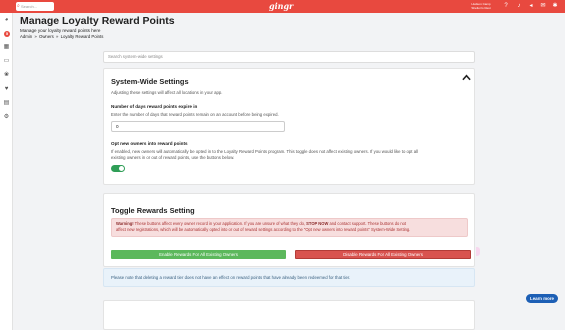 The width and height of the screenshot is (565, 330). I want to click on user-menu: Hudson Camp Shelton's Rest, so click(481, 6).